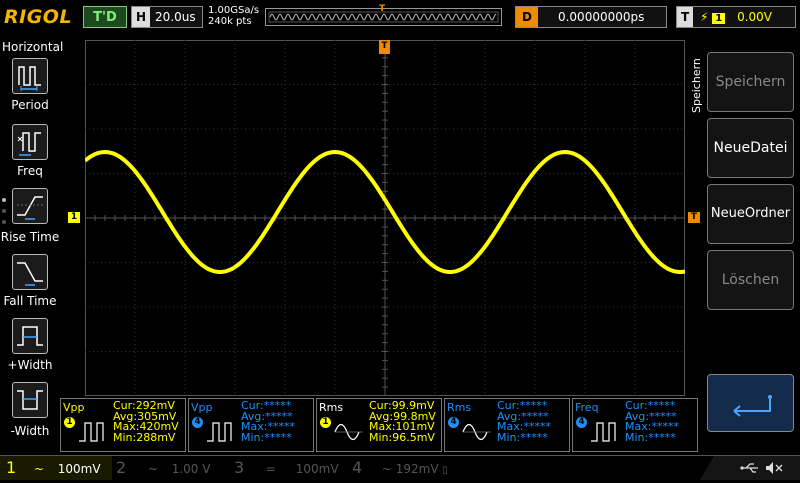 This screenshot has height=483, width=800. I want to click on fall-time-icon, so click(30, 274).